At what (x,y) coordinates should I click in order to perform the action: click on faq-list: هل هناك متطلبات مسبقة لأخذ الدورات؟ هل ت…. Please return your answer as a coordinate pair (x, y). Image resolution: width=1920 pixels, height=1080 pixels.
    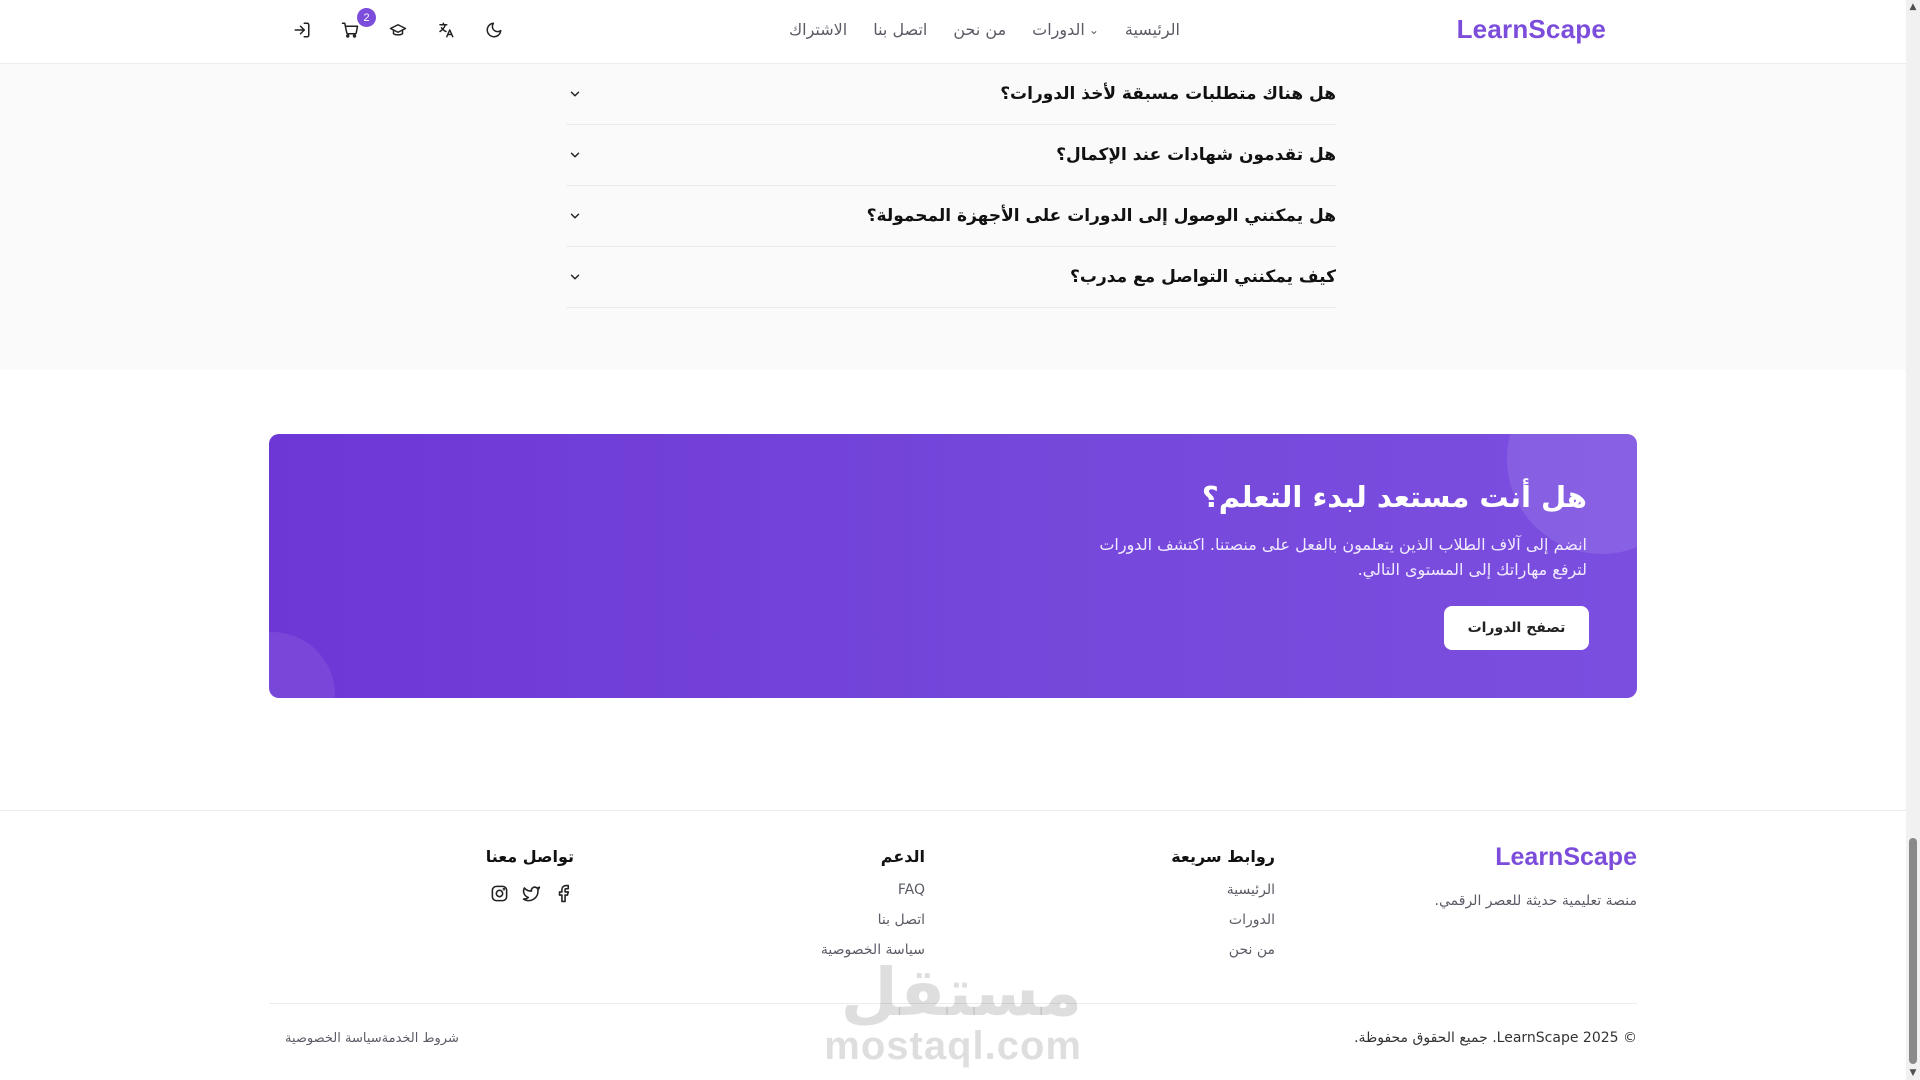
    Looking at the image, I should click on (951, 186).